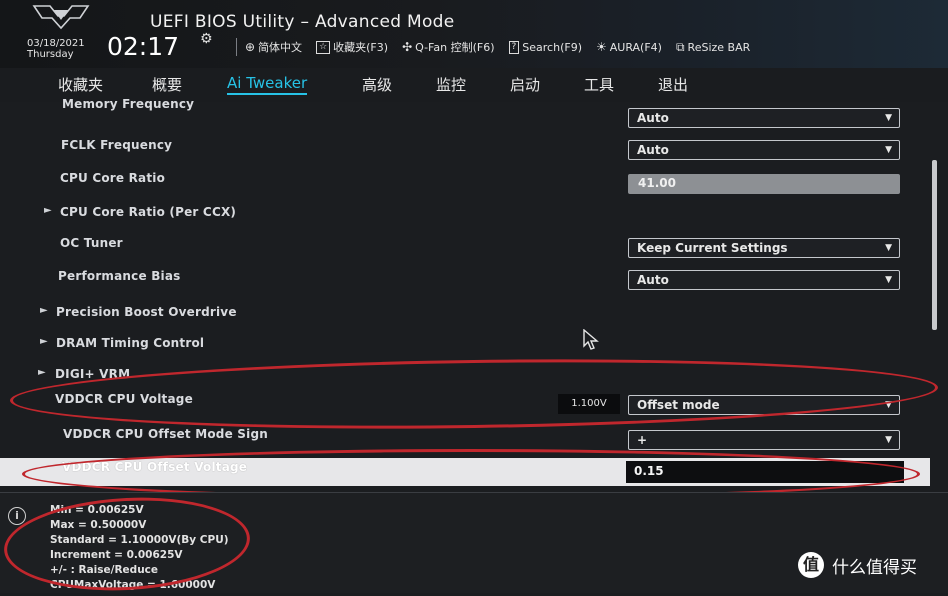 The width and height of the screenshot is (948, 596). What do you see at coordinates (465, 112) in the screenshot?
I see `setting-memory-frequency: Memory Frequency Auto ▼` at bounding box center [465, 112].